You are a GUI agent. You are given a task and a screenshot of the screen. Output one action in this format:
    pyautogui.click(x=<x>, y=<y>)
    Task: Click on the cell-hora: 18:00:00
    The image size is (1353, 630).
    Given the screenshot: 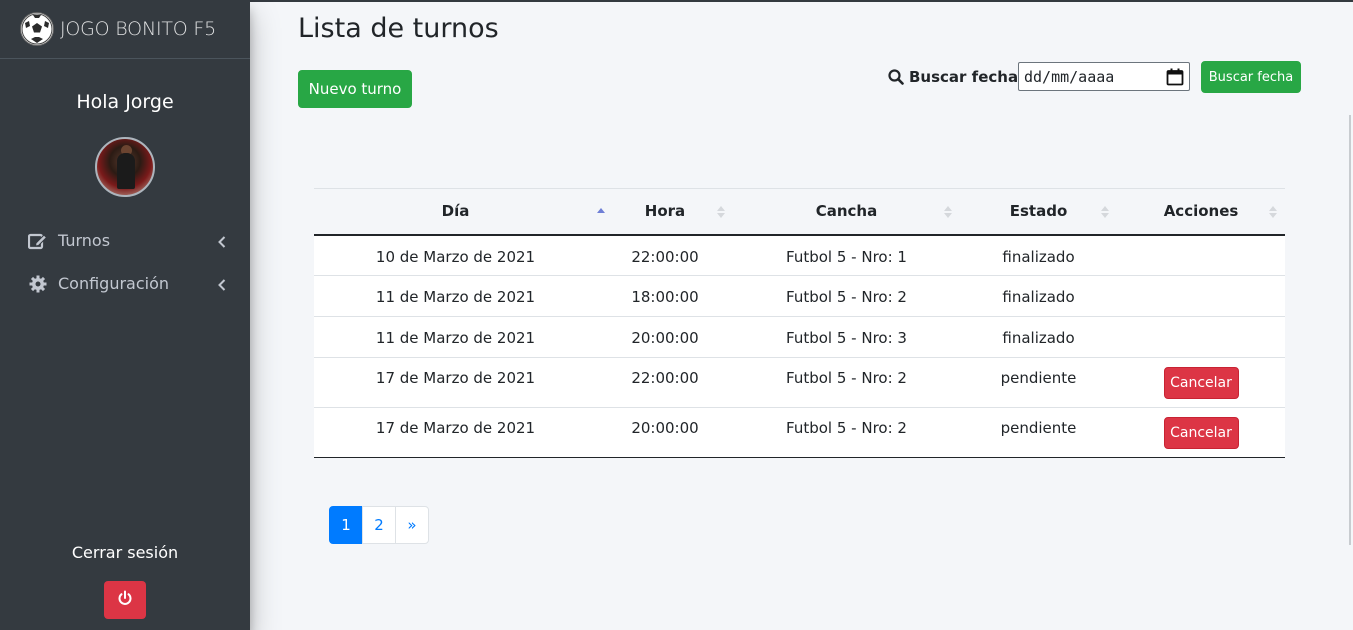 What is the action you would take?
    pyautogui.click(x=665, y=296)
    